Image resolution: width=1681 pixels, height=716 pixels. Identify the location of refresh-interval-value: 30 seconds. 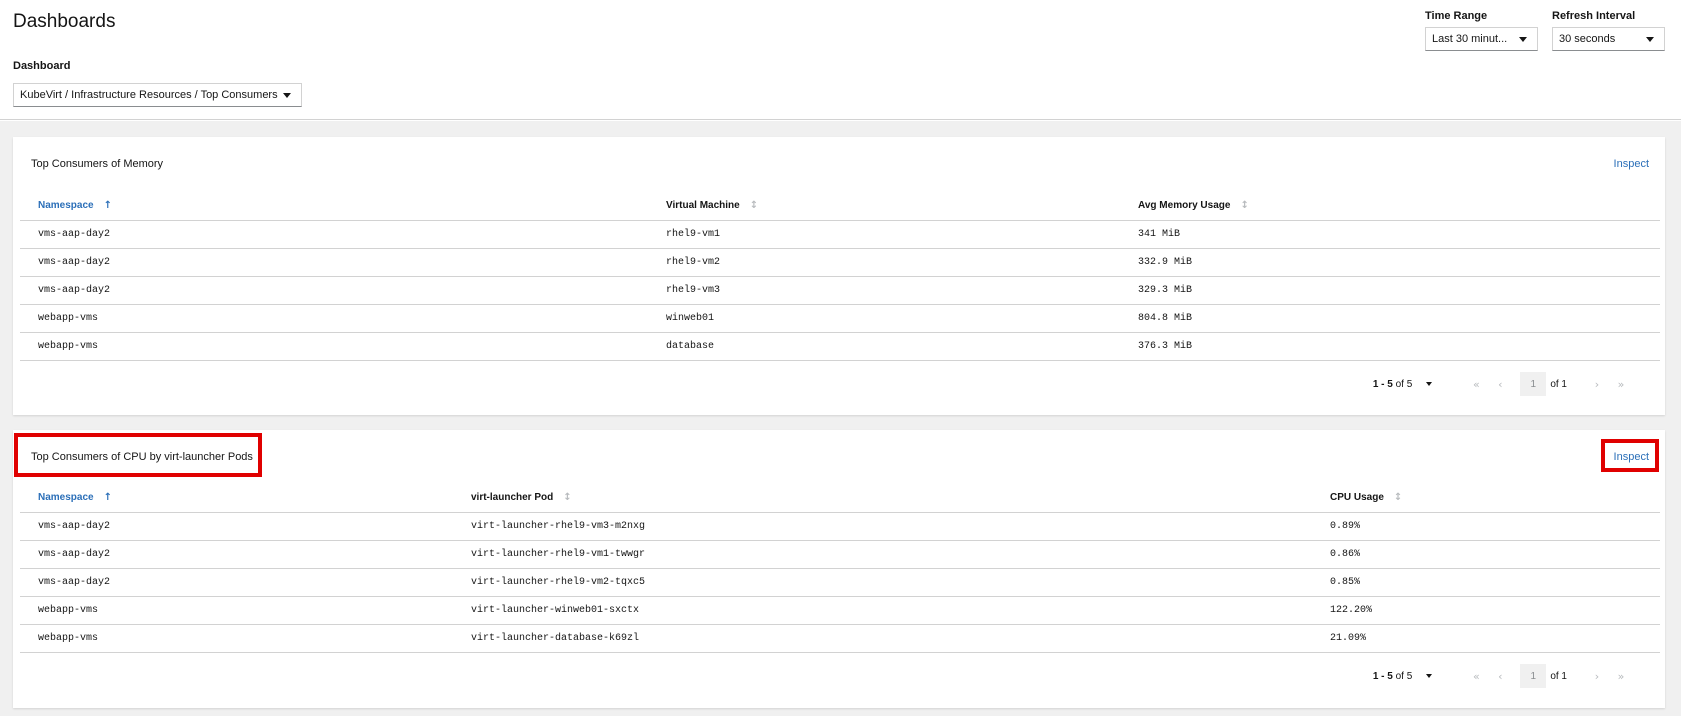
(1587, 39).